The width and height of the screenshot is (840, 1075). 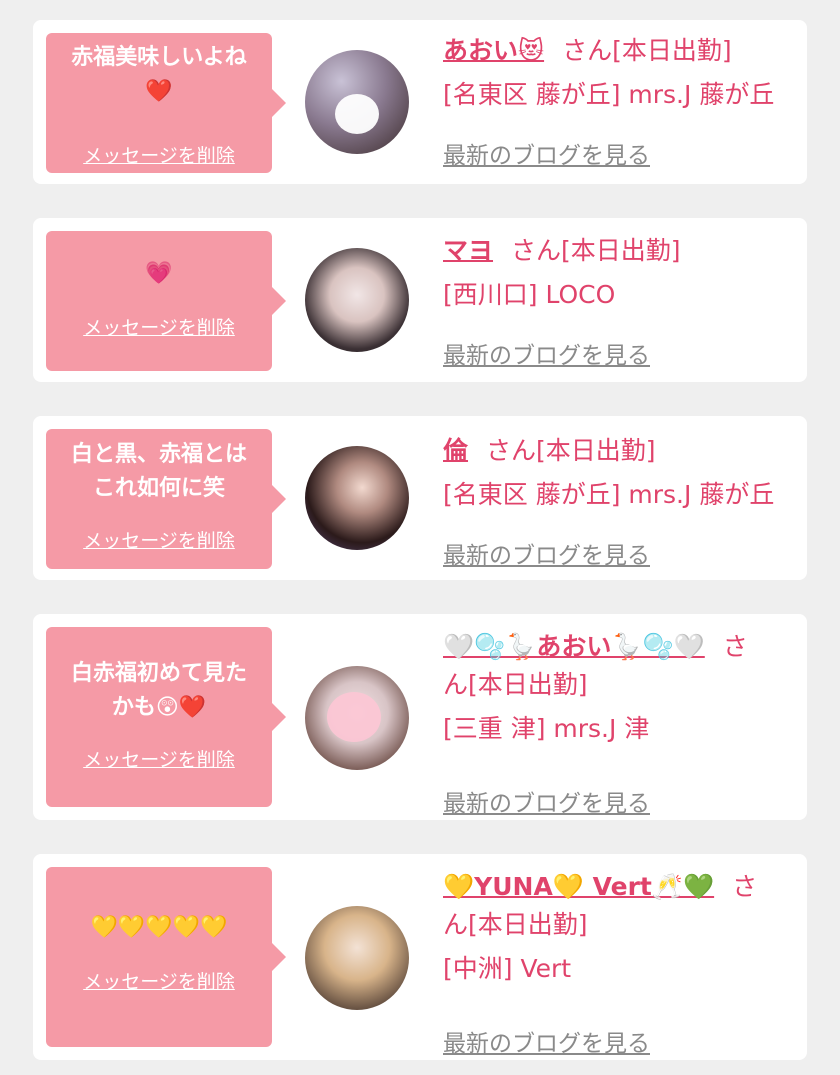 I want to click on message-bubble: 白赤福初めて見た かも😲❤️ メッセージを削除, so click(x=166, y=717).